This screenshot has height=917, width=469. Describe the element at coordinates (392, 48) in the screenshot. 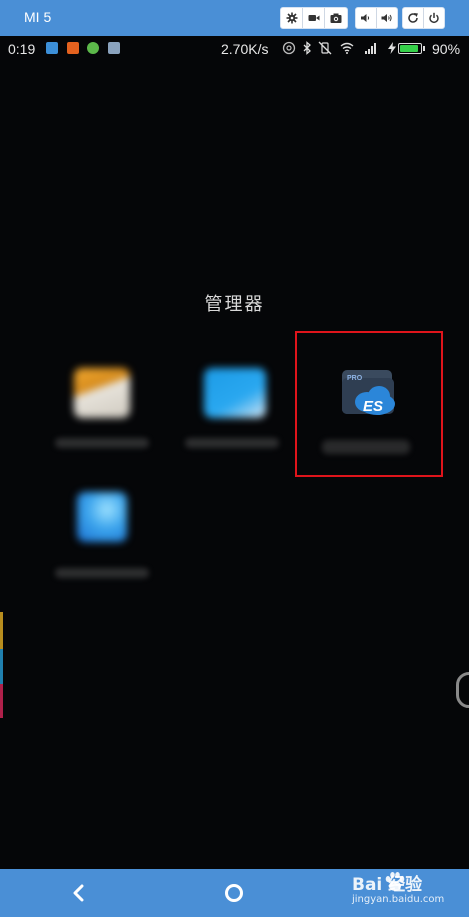

I see `charging-icon` at that location.